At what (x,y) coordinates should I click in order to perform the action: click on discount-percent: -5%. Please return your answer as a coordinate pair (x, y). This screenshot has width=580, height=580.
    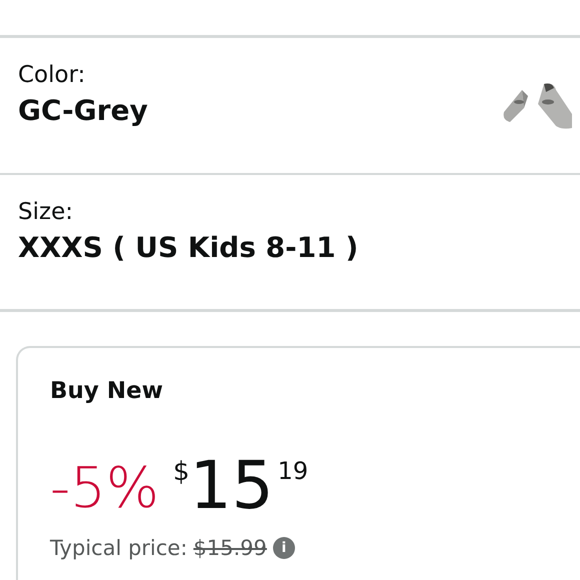
    Looking at the image, I should click on (105, 488).